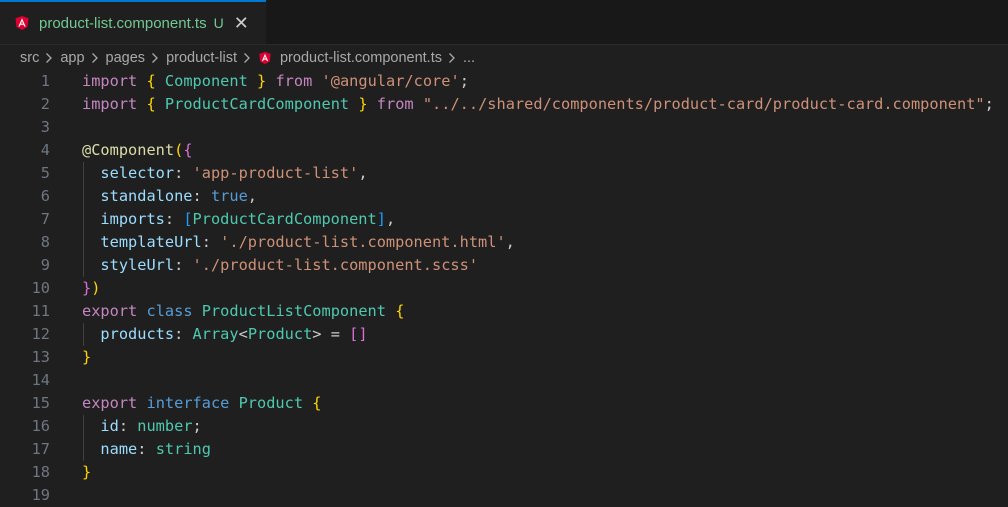 The height and width of the screenshot is (507, 1008). What do you see at coordinates (165, 426) in the screenshot?
I see `code-token: number` at bounding box center [165, 426].